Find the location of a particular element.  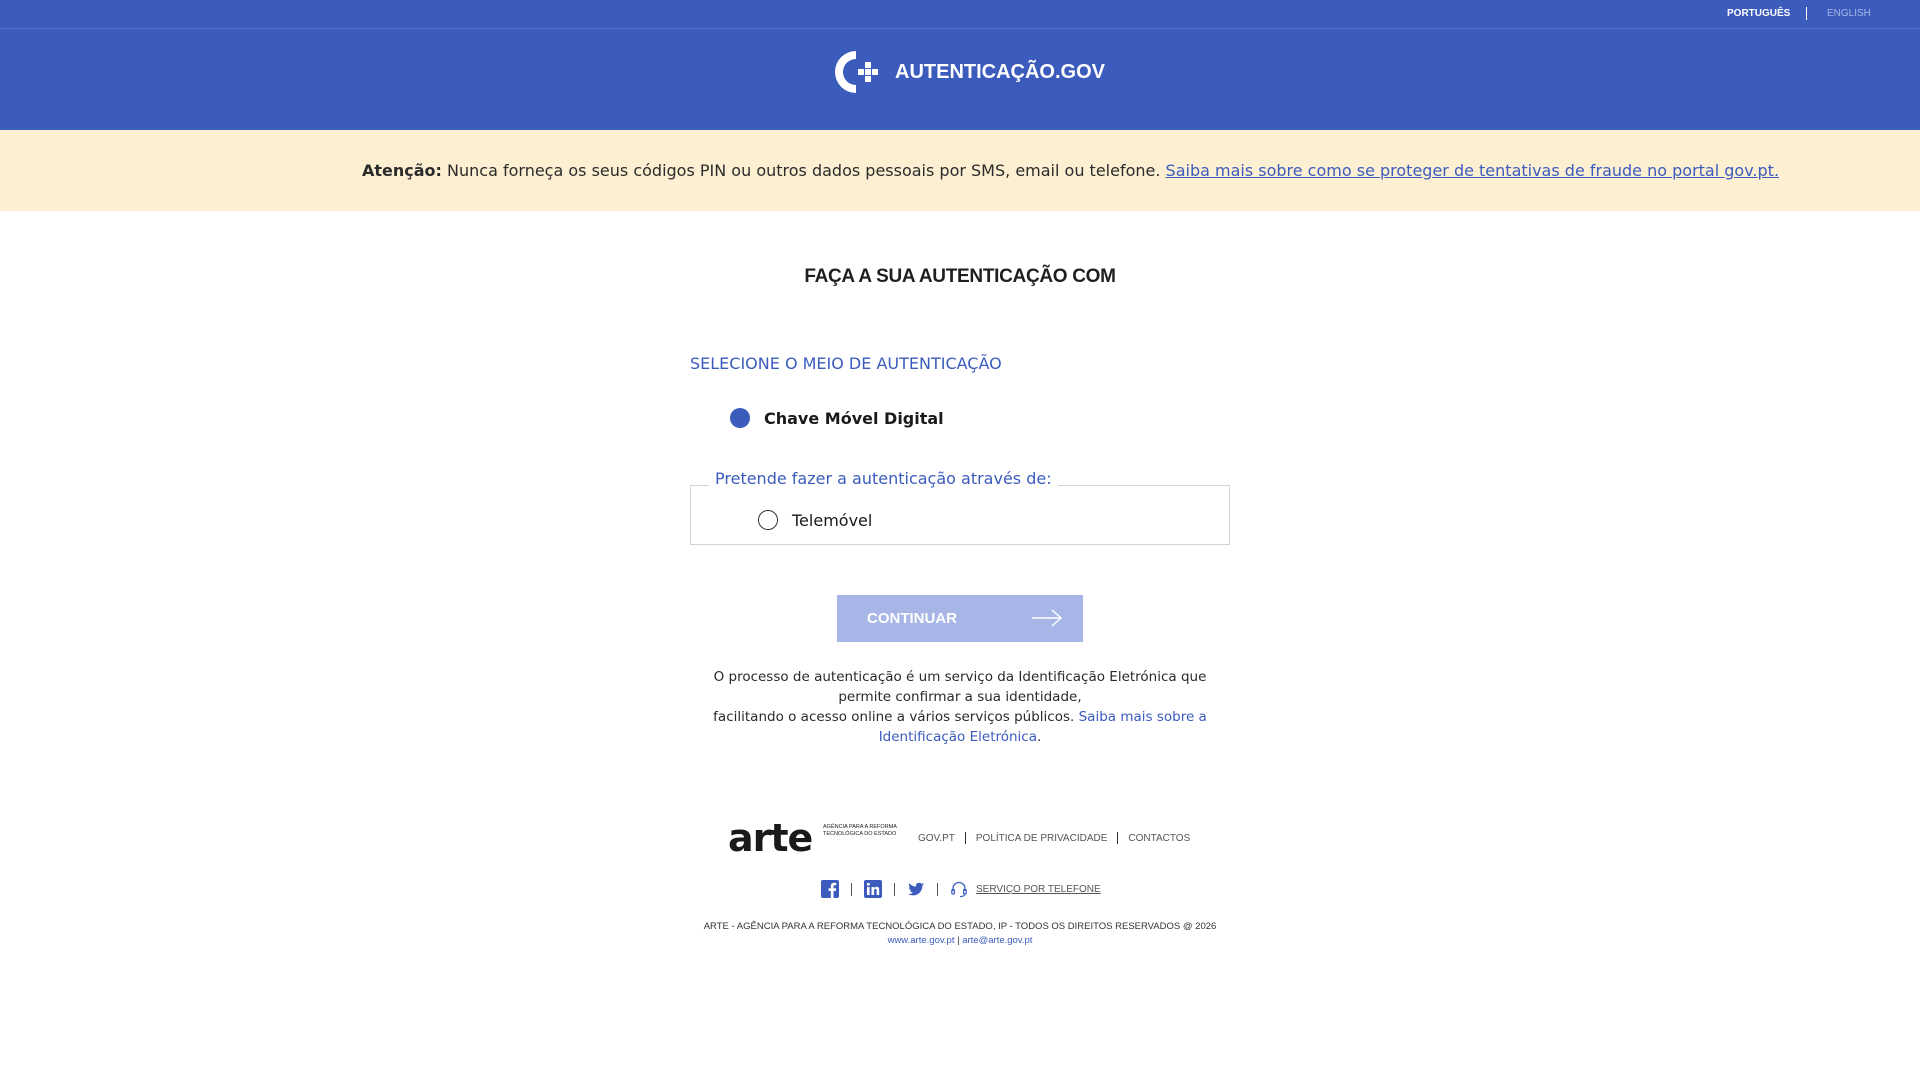

social-links: SERVIÇO POR TELEFONE is located at coordinates (961, 889).